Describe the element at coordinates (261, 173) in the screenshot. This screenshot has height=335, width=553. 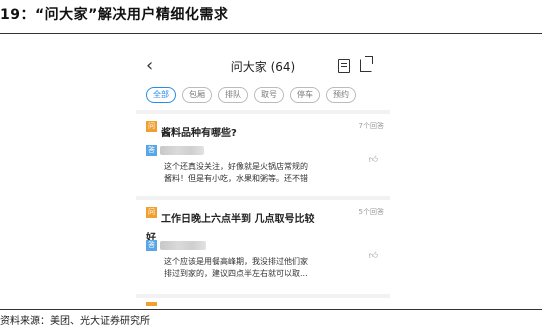
I see `answer-text: 这个还真没关注，好像就是火锅店常规的 酱料！但是有小吃，水果和粥等。还不错` at that location.